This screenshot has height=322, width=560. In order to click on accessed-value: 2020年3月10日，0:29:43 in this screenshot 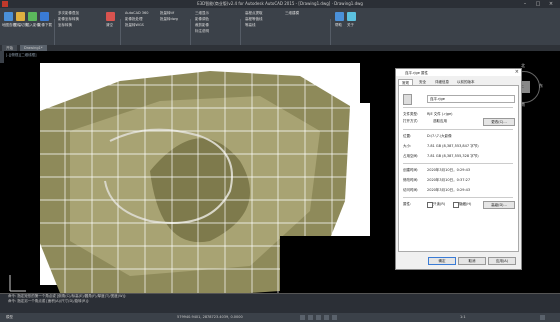, I will do `click(449, 190)`.